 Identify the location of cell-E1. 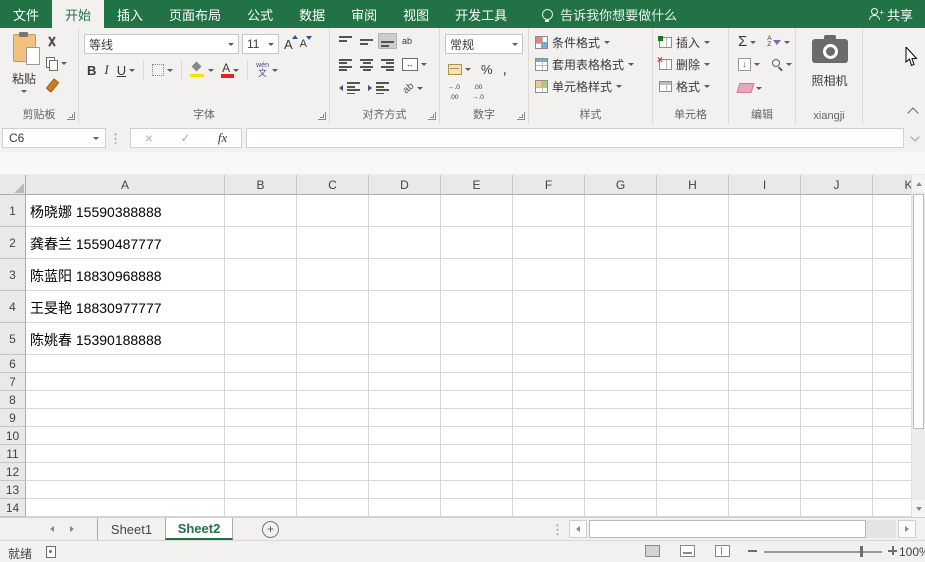
(477, 211).